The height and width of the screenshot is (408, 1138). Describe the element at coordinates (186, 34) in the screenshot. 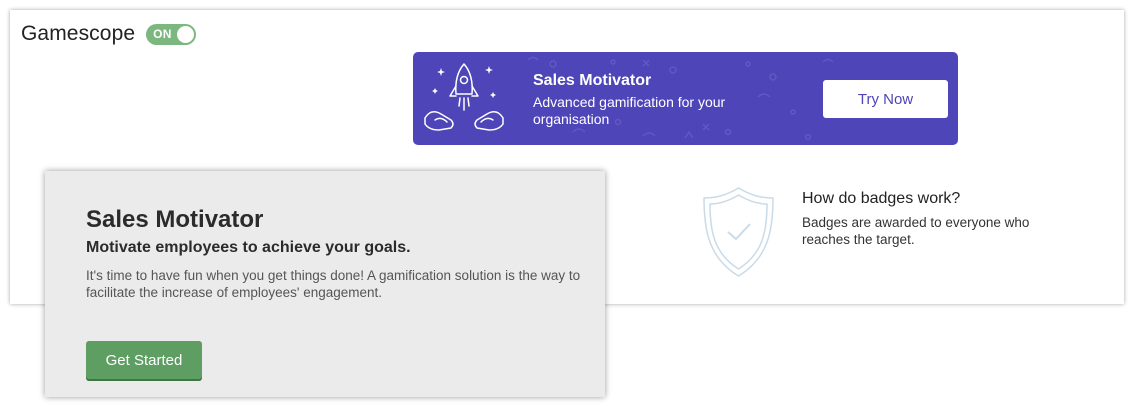

I see `toggle-knob` at that location.